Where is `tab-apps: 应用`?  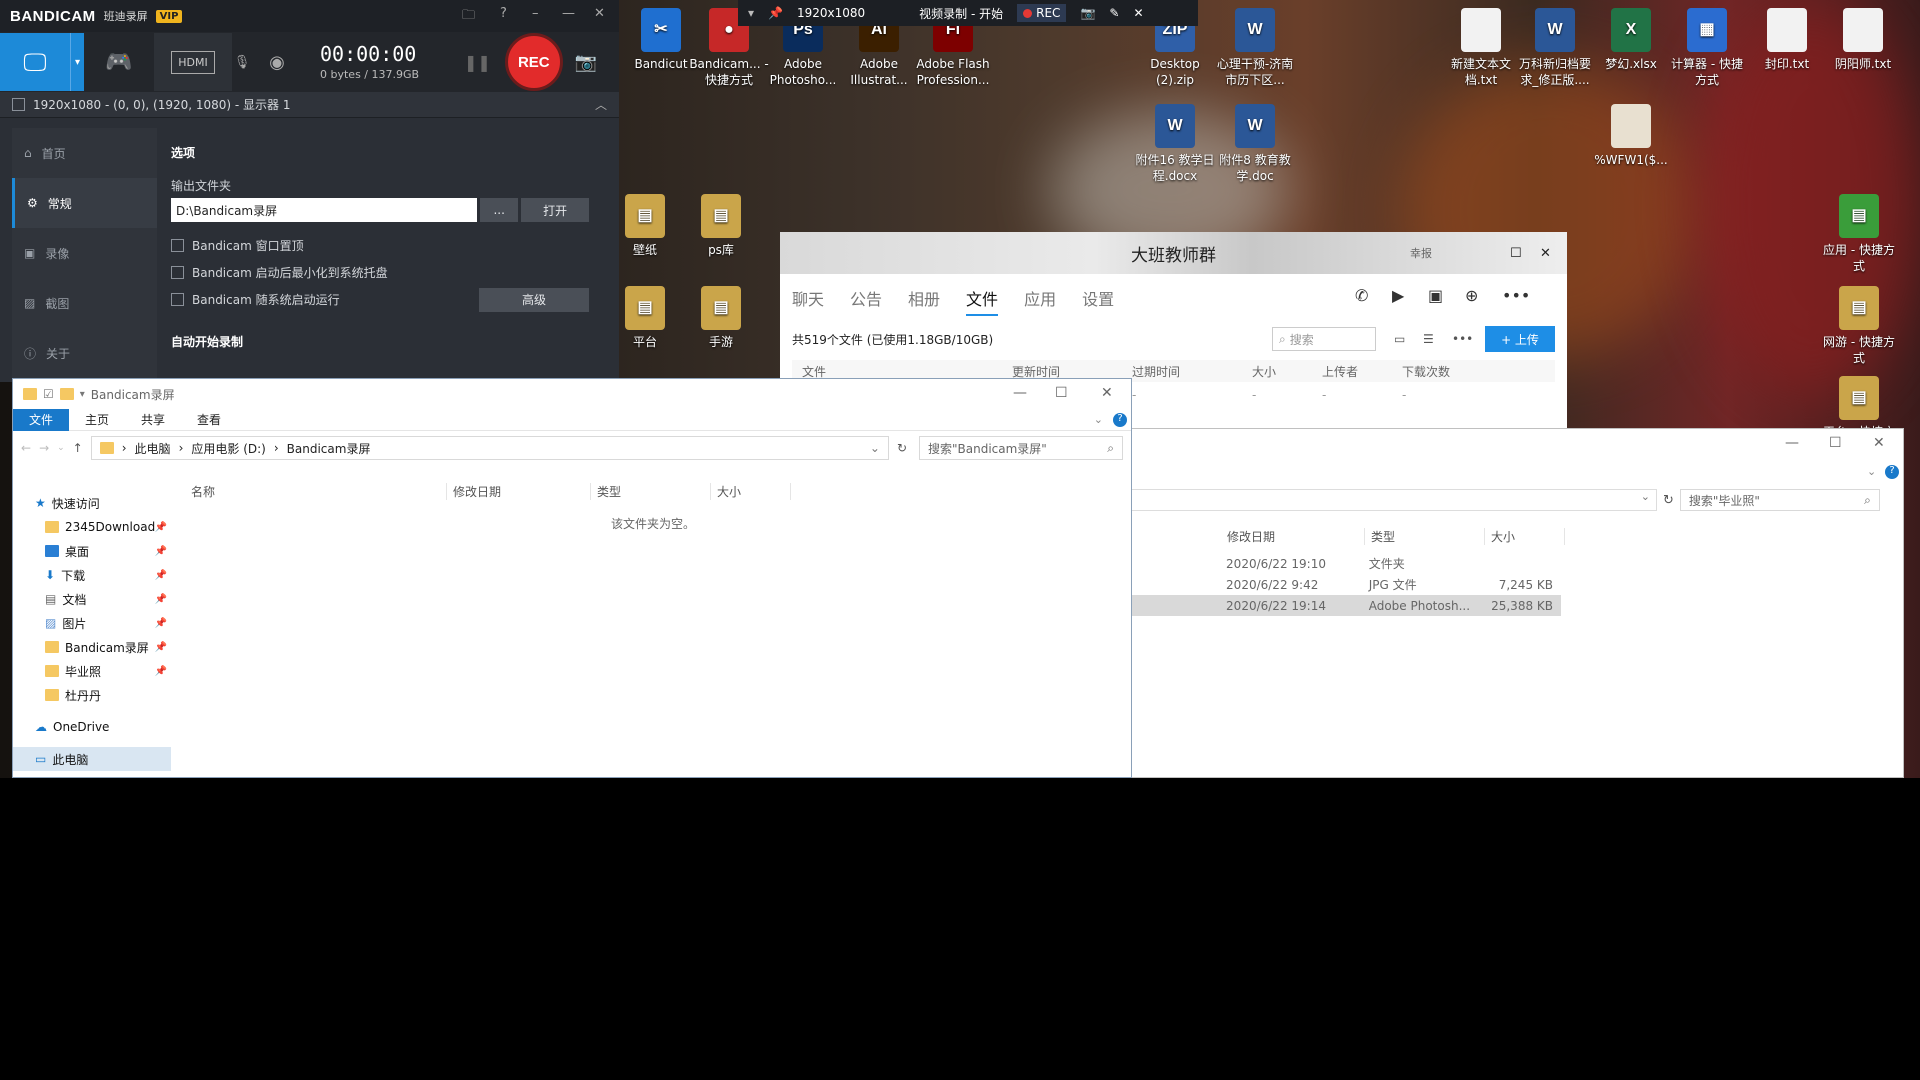 tab-apps: 应用 is located at coordinates (1040, 302).